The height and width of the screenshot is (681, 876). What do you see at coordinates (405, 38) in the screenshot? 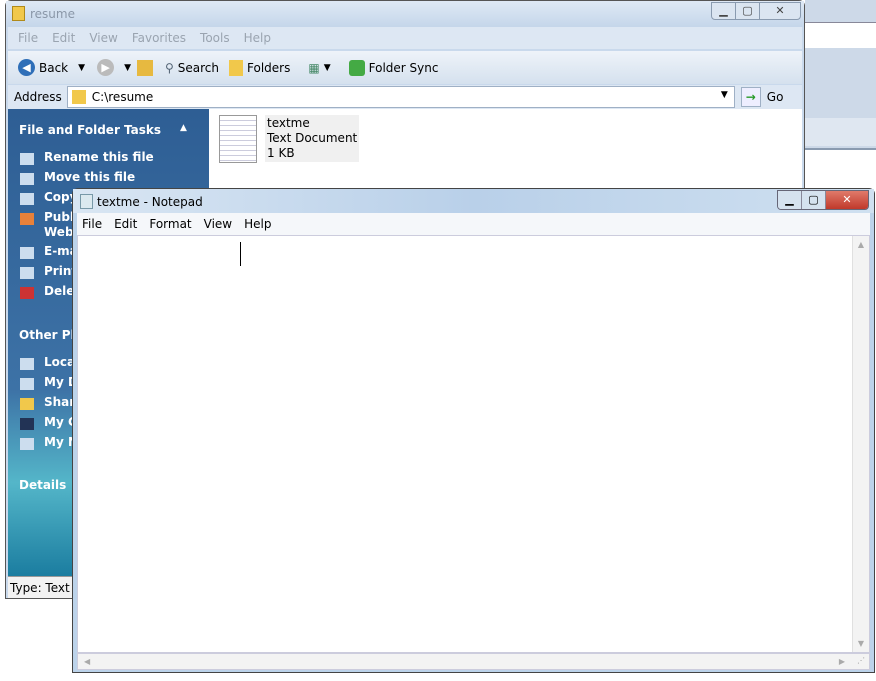
I see `menu-bar: File Edit View Favorites Tools Help` at bounding box center [405, 38].